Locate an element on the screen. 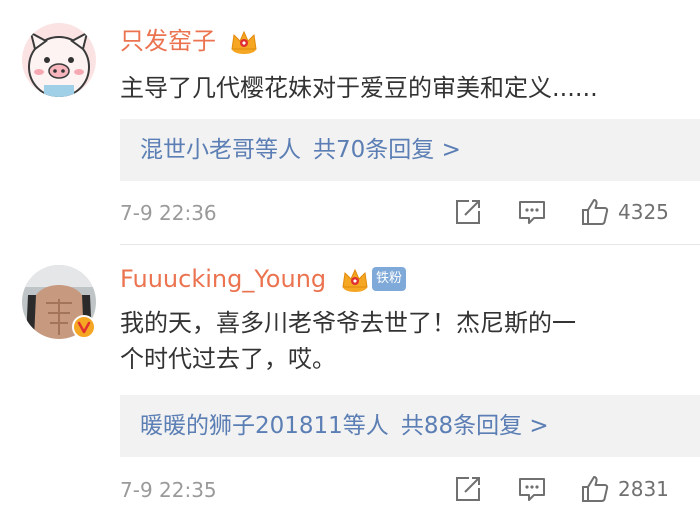 This screenshot has width=700, height=517. verified-badge-icon is located at coordinates (84, 327).